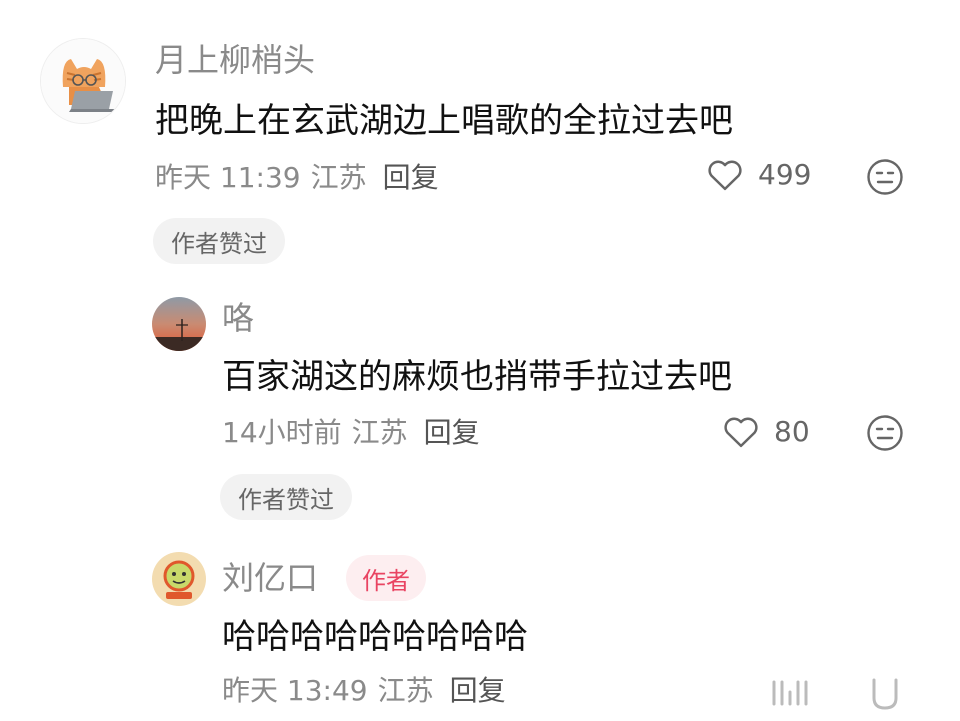 This screenshot has height=721, width=960. I want to click on comment-meta: 昨天 11:39 江苏 回复, so click(297, 178).